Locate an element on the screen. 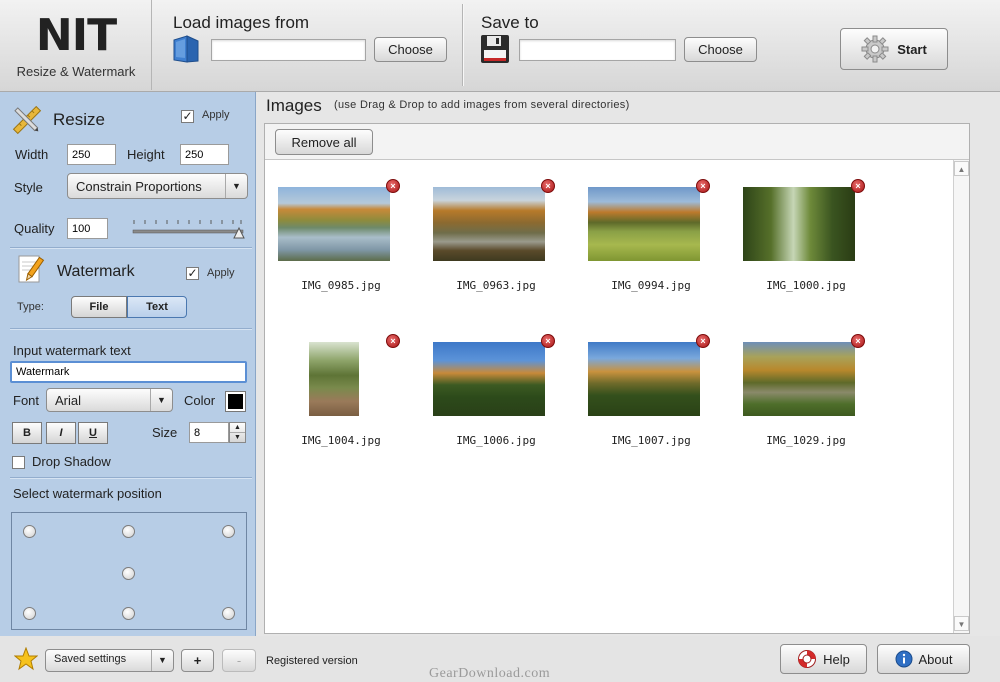 The image size is (1000, 682). quality-label: Quality is located at coordinates (34, 228).